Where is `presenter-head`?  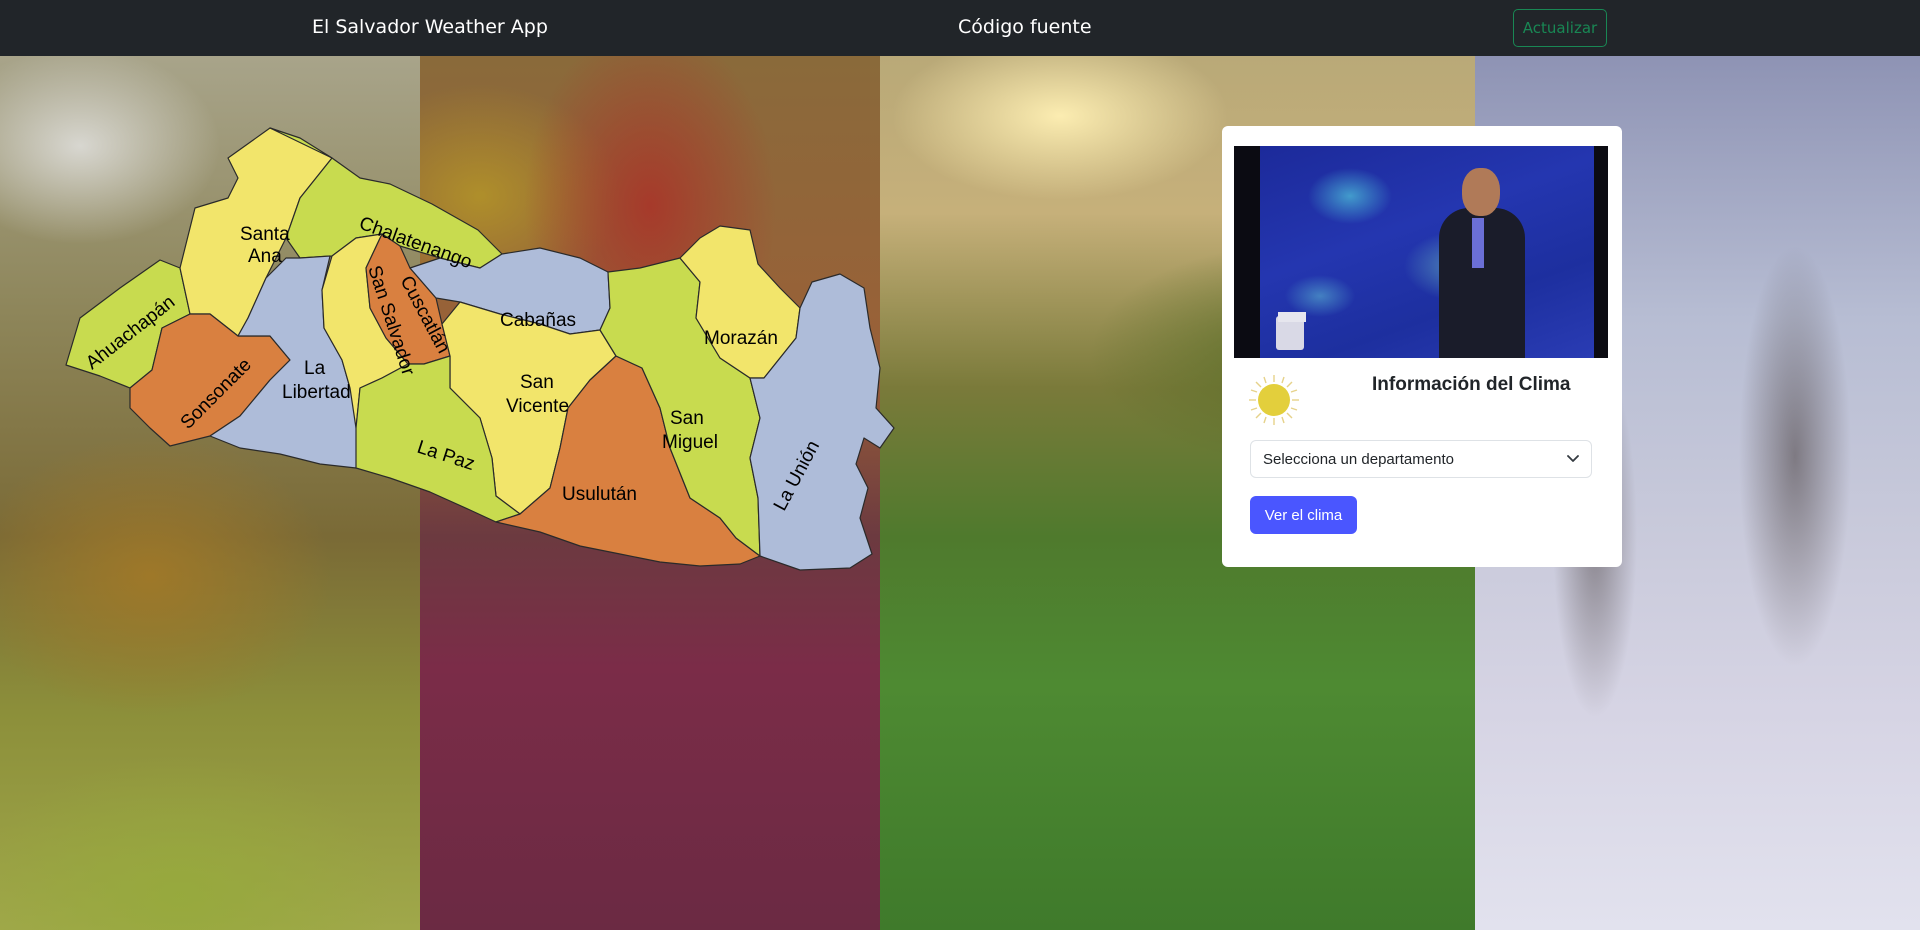
presenter-head is located at coordinates (1481, 192).